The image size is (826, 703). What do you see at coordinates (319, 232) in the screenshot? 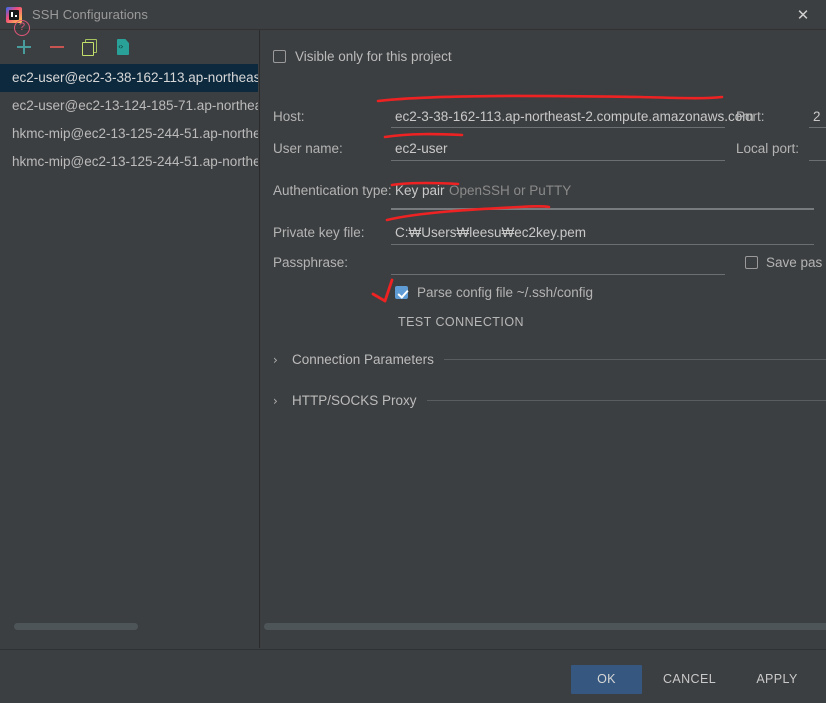
I see `private-key-label: Private key file:` at bounding box center [319, 232].